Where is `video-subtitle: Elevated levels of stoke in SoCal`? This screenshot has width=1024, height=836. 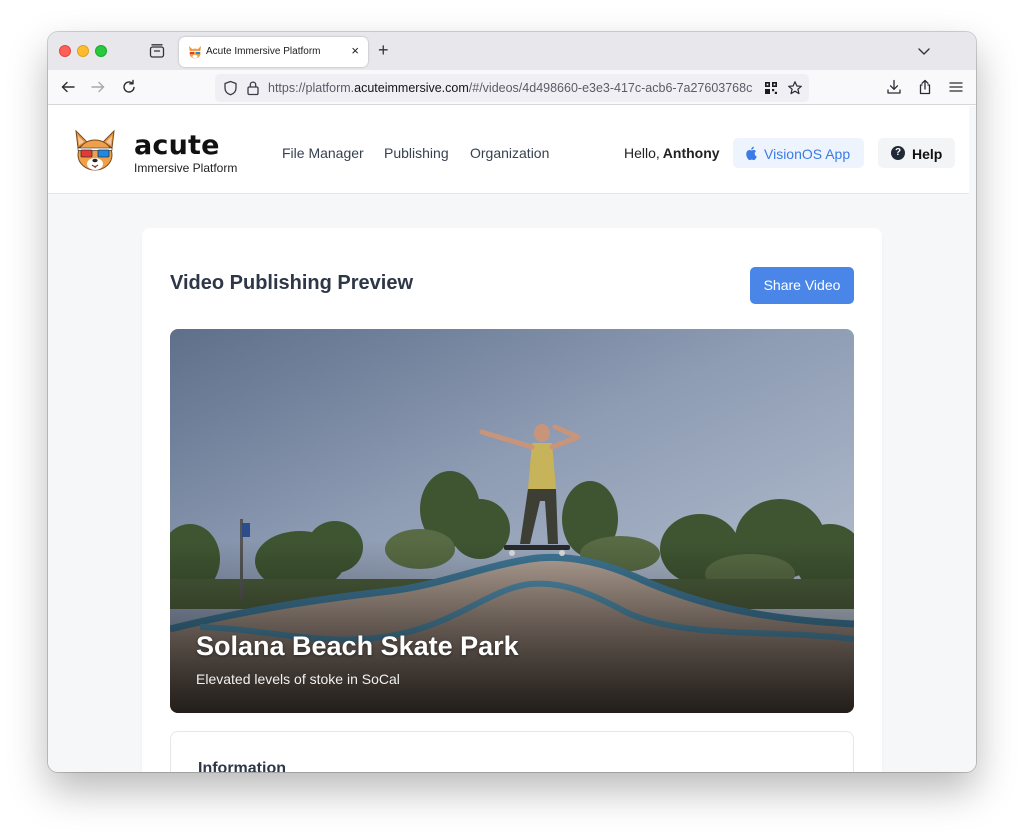 video-subtitle: Elevated levels of stoke in SoCal is located at coordinates (298, 679).